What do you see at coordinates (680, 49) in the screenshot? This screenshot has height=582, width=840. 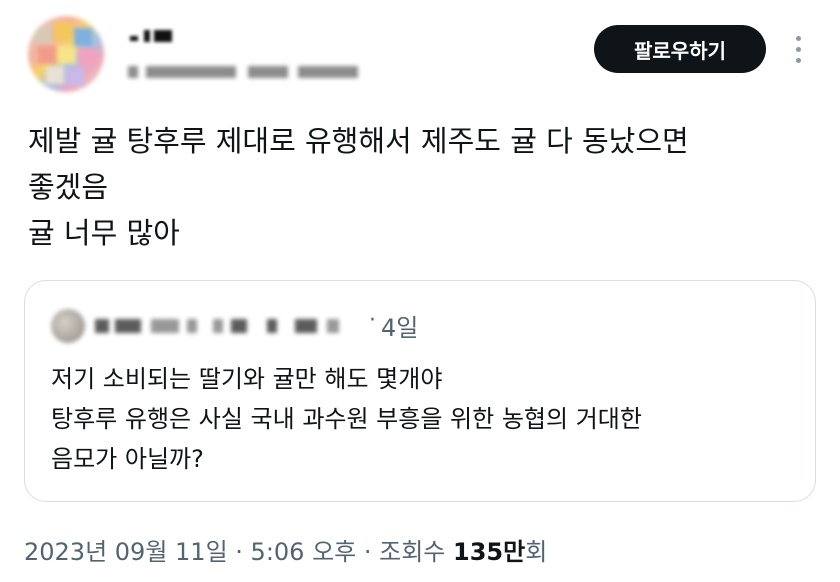 I see `follow-button: 팔로우하기` at bounding box center [680, 49].